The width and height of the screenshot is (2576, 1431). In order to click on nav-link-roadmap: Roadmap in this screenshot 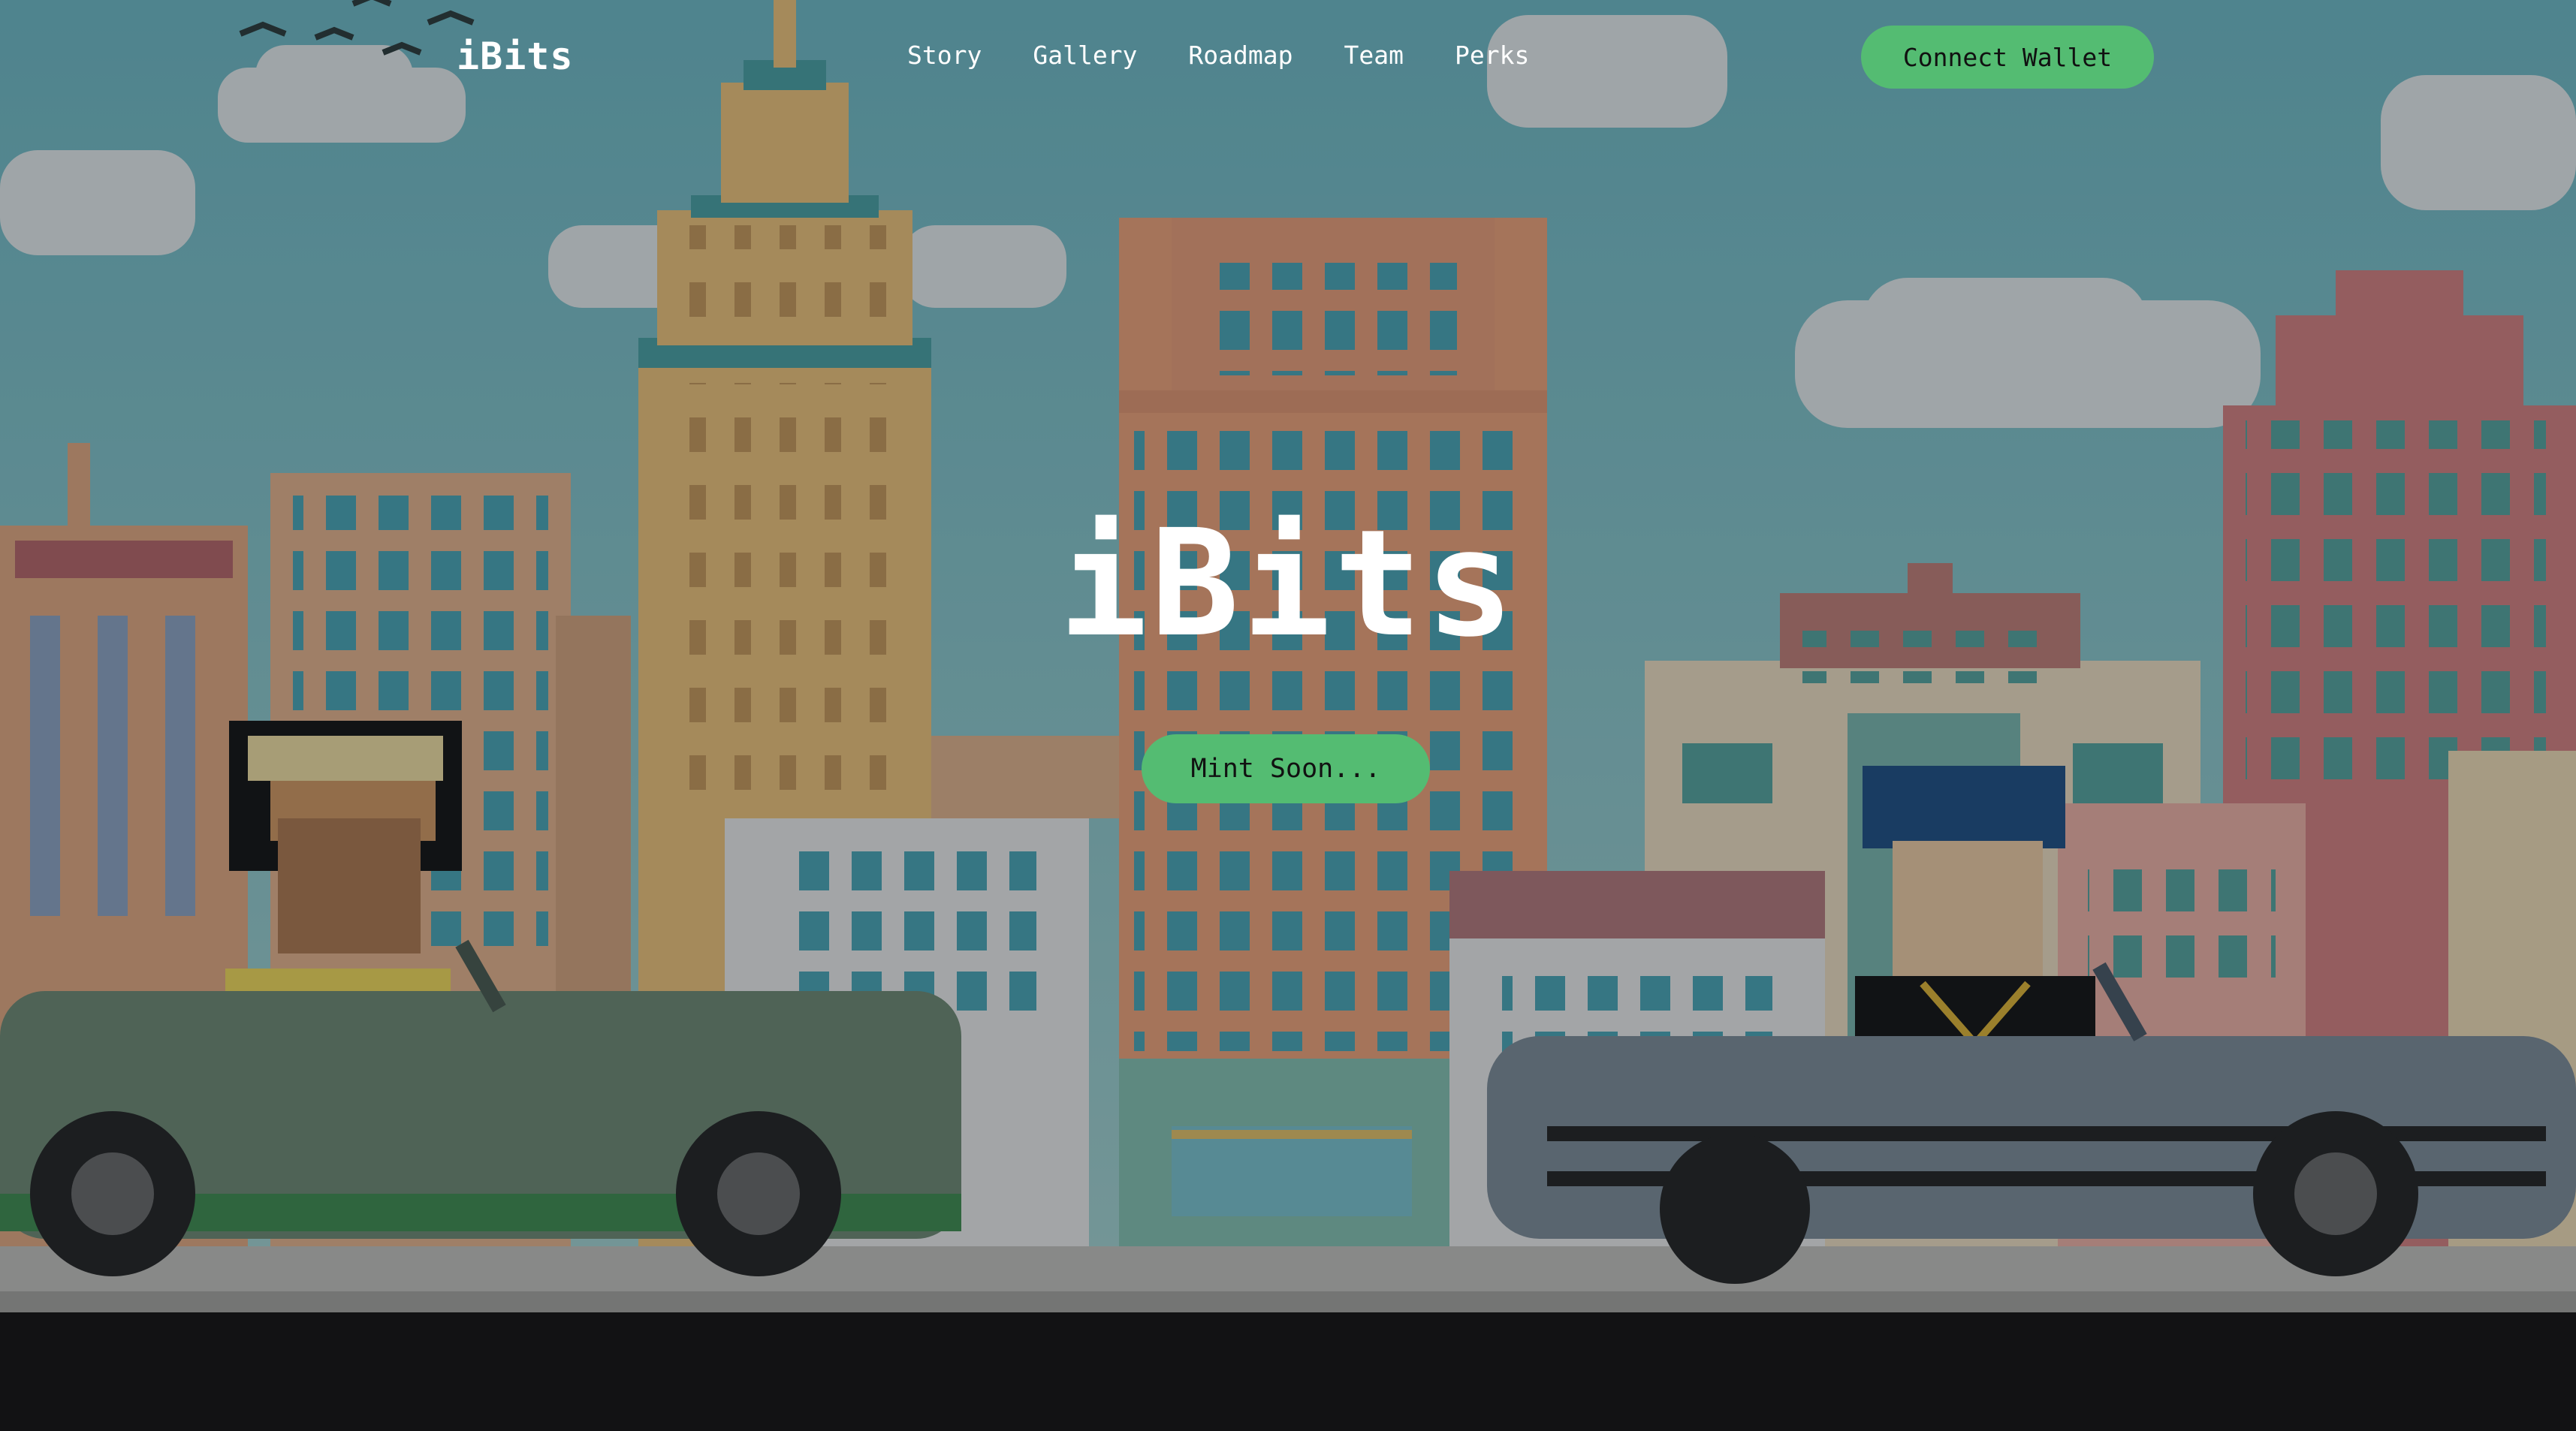, I will do `click(1241, 55)`.